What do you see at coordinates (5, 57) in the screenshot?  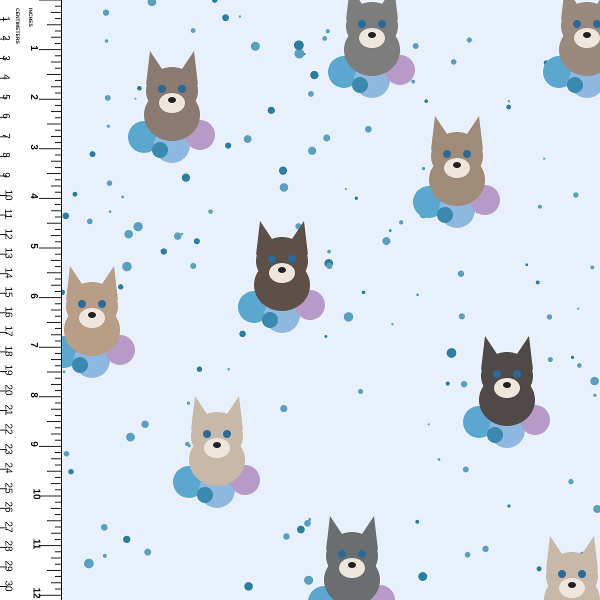 I see `centimeter-number: 3` at bounding box center [5, 57].